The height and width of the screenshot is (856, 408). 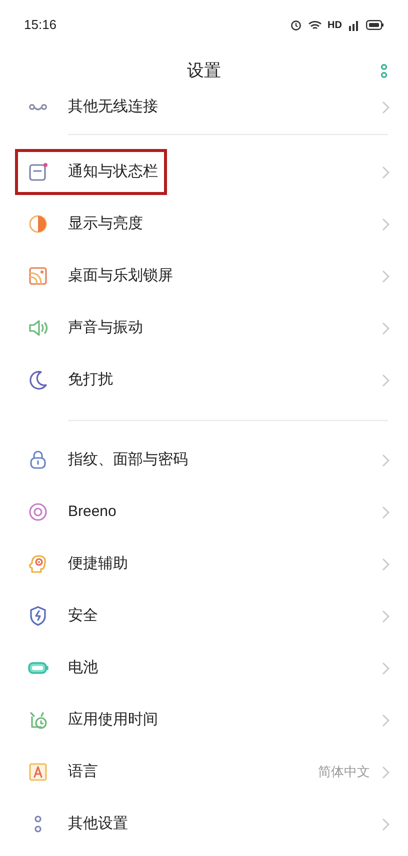 I want to click on signal-icon, so click(x=354, y=25).